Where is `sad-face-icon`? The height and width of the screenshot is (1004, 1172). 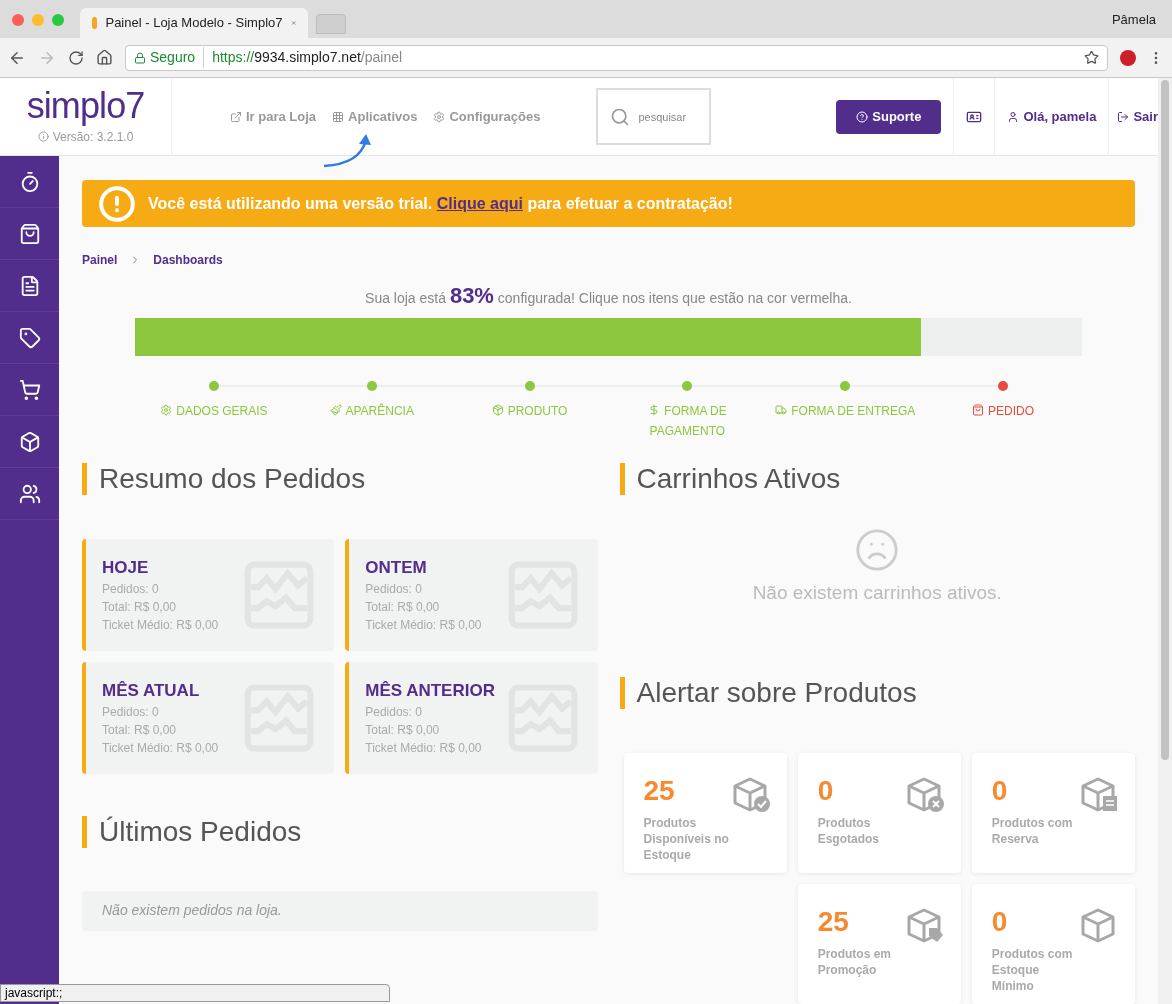 sad-face-icon is located at coordinates (877, 549).